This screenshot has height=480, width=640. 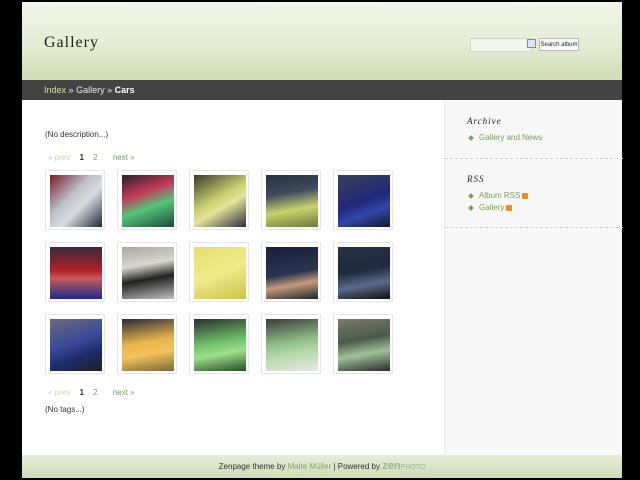 What do you see at coordinates (476, 179) in the screenshot?
I see `rss-heading: RSS` at bounding box center [476, 179].